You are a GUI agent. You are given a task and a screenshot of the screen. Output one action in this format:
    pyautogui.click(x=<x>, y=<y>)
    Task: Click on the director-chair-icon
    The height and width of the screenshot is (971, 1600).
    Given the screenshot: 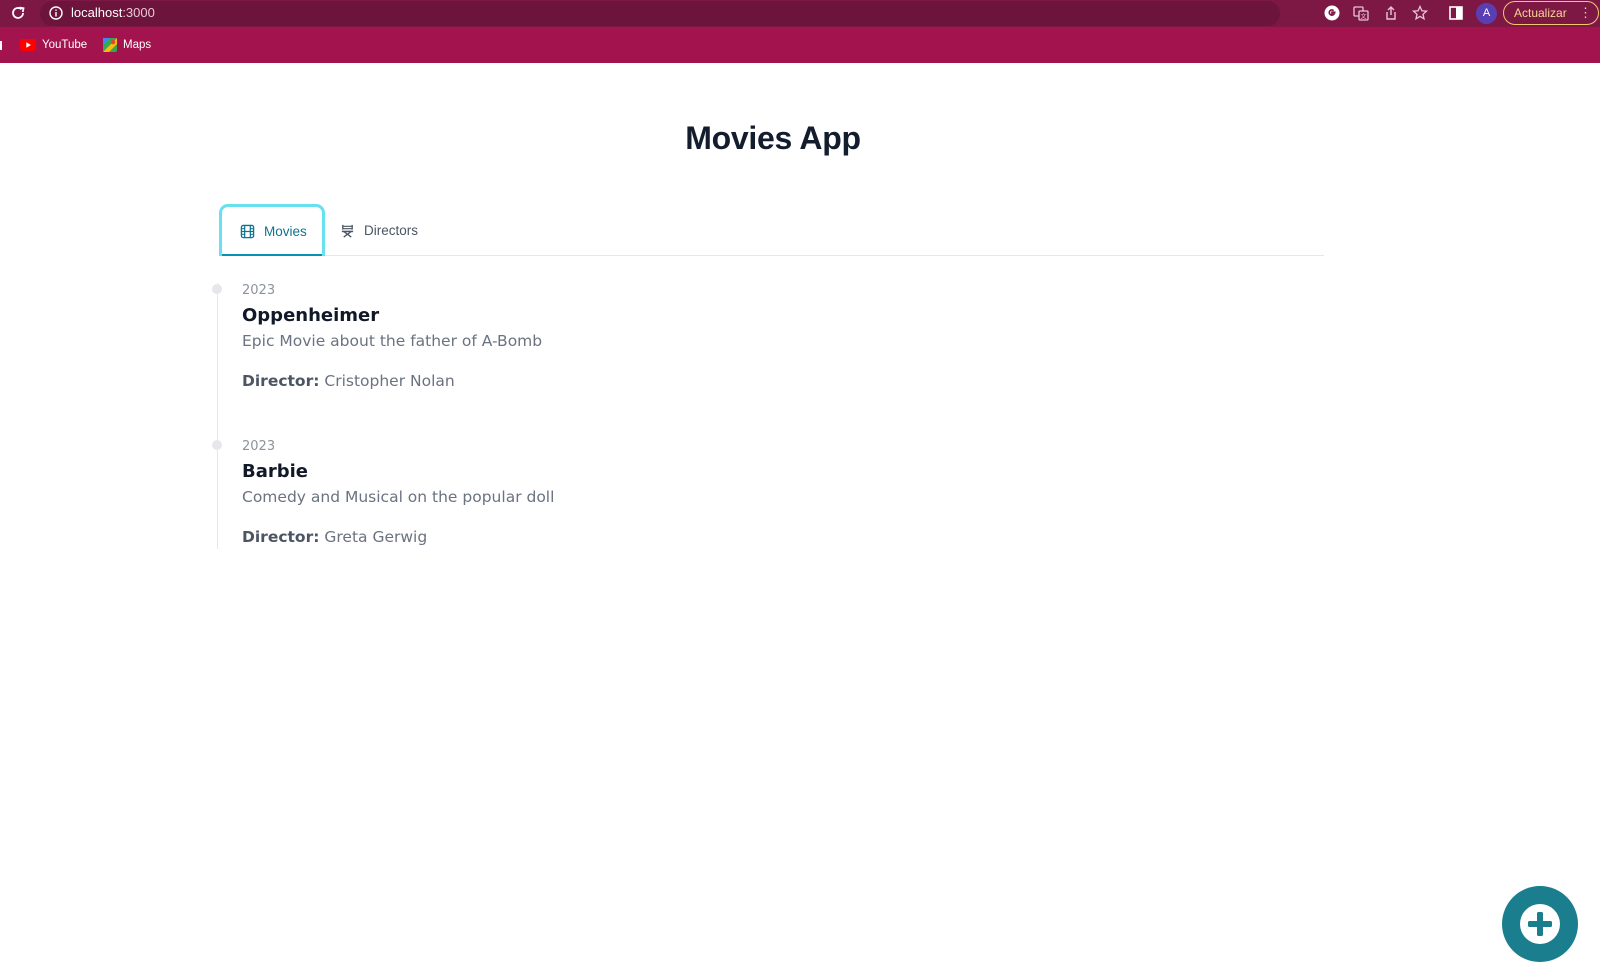 What is the action you would take?
    pyautogui.click(x=347, y=231)
    